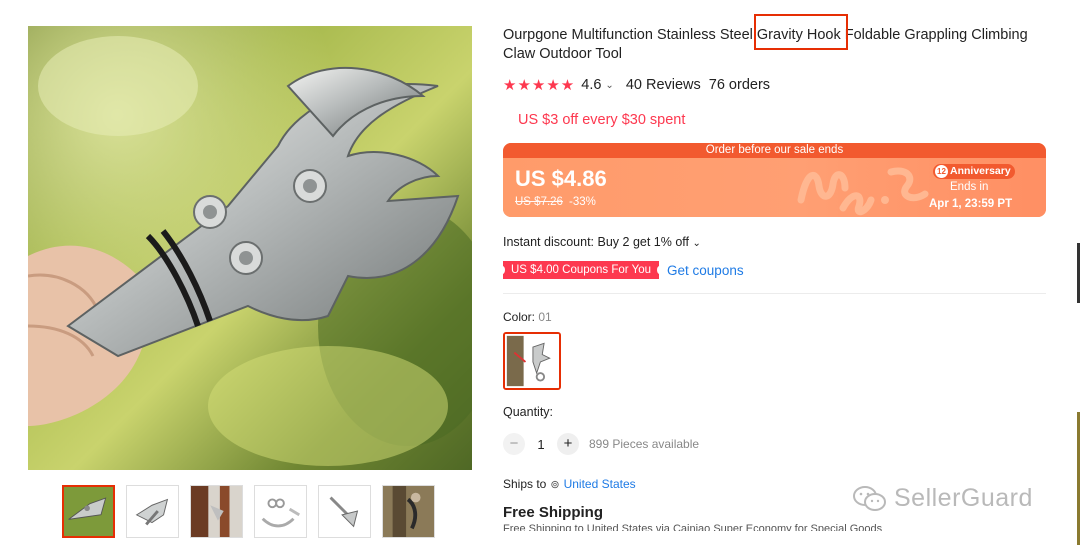 The image size is (1080, 545). Describe the element at coordinates (561, 178) in the screenshot. I see `current-price: US $4.86` at that location.